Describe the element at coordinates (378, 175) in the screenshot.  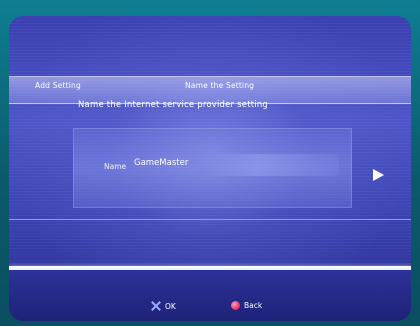
I see `next-arrow-icon` at that location.